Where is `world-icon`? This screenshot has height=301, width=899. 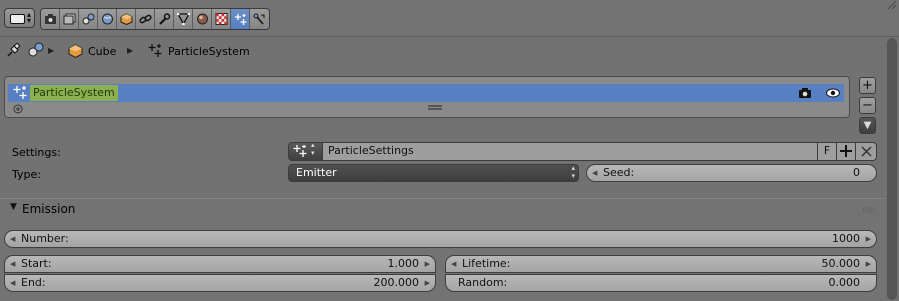
world-icon is located at coordinates (107, 19).